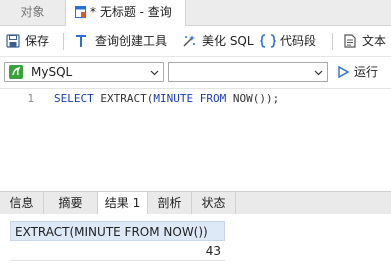 Image resolution: width=391 pixels, height=269 pixels. What do you see at coordinates (366, 72) in the screenshot?
I see `run-label: 运行` at bounding box center [366, 72].